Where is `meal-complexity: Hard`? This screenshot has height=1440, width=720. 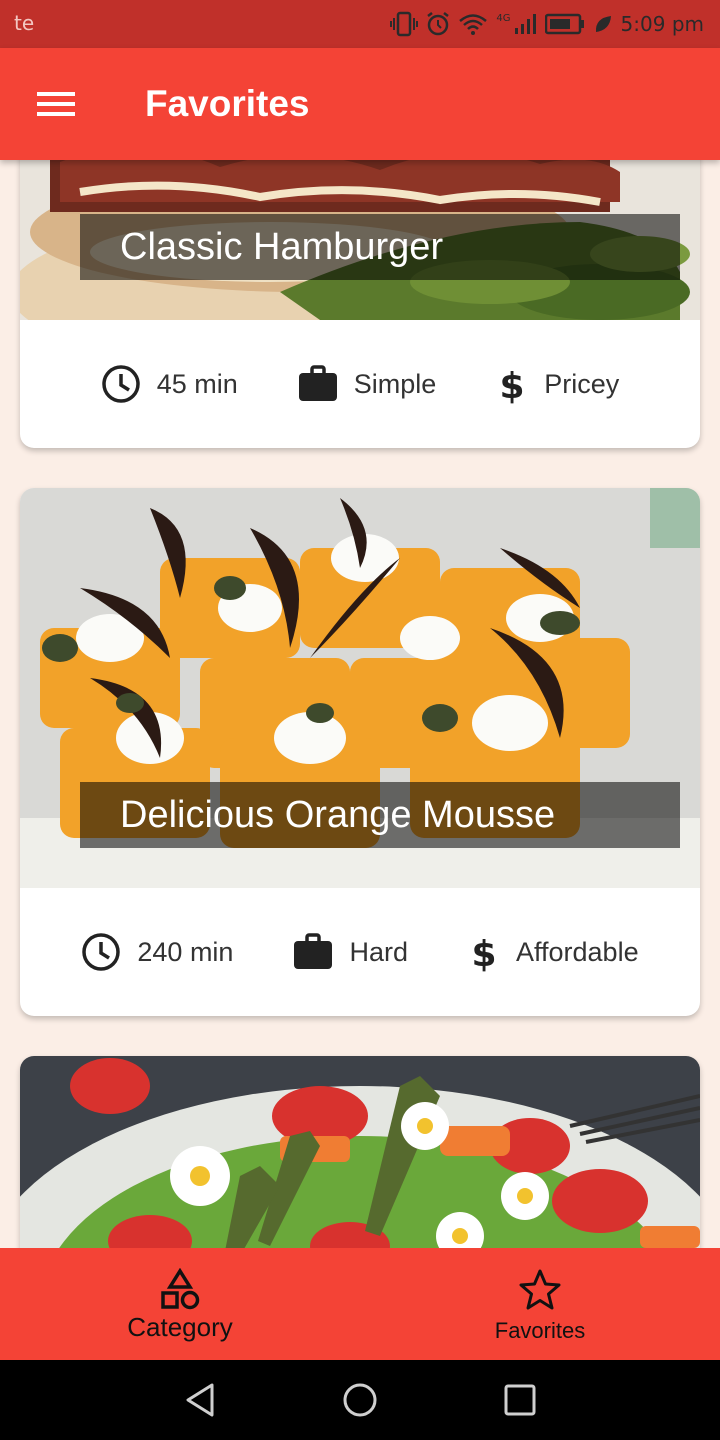
meal-complexity: Hard is located at coordinates (350, 952).